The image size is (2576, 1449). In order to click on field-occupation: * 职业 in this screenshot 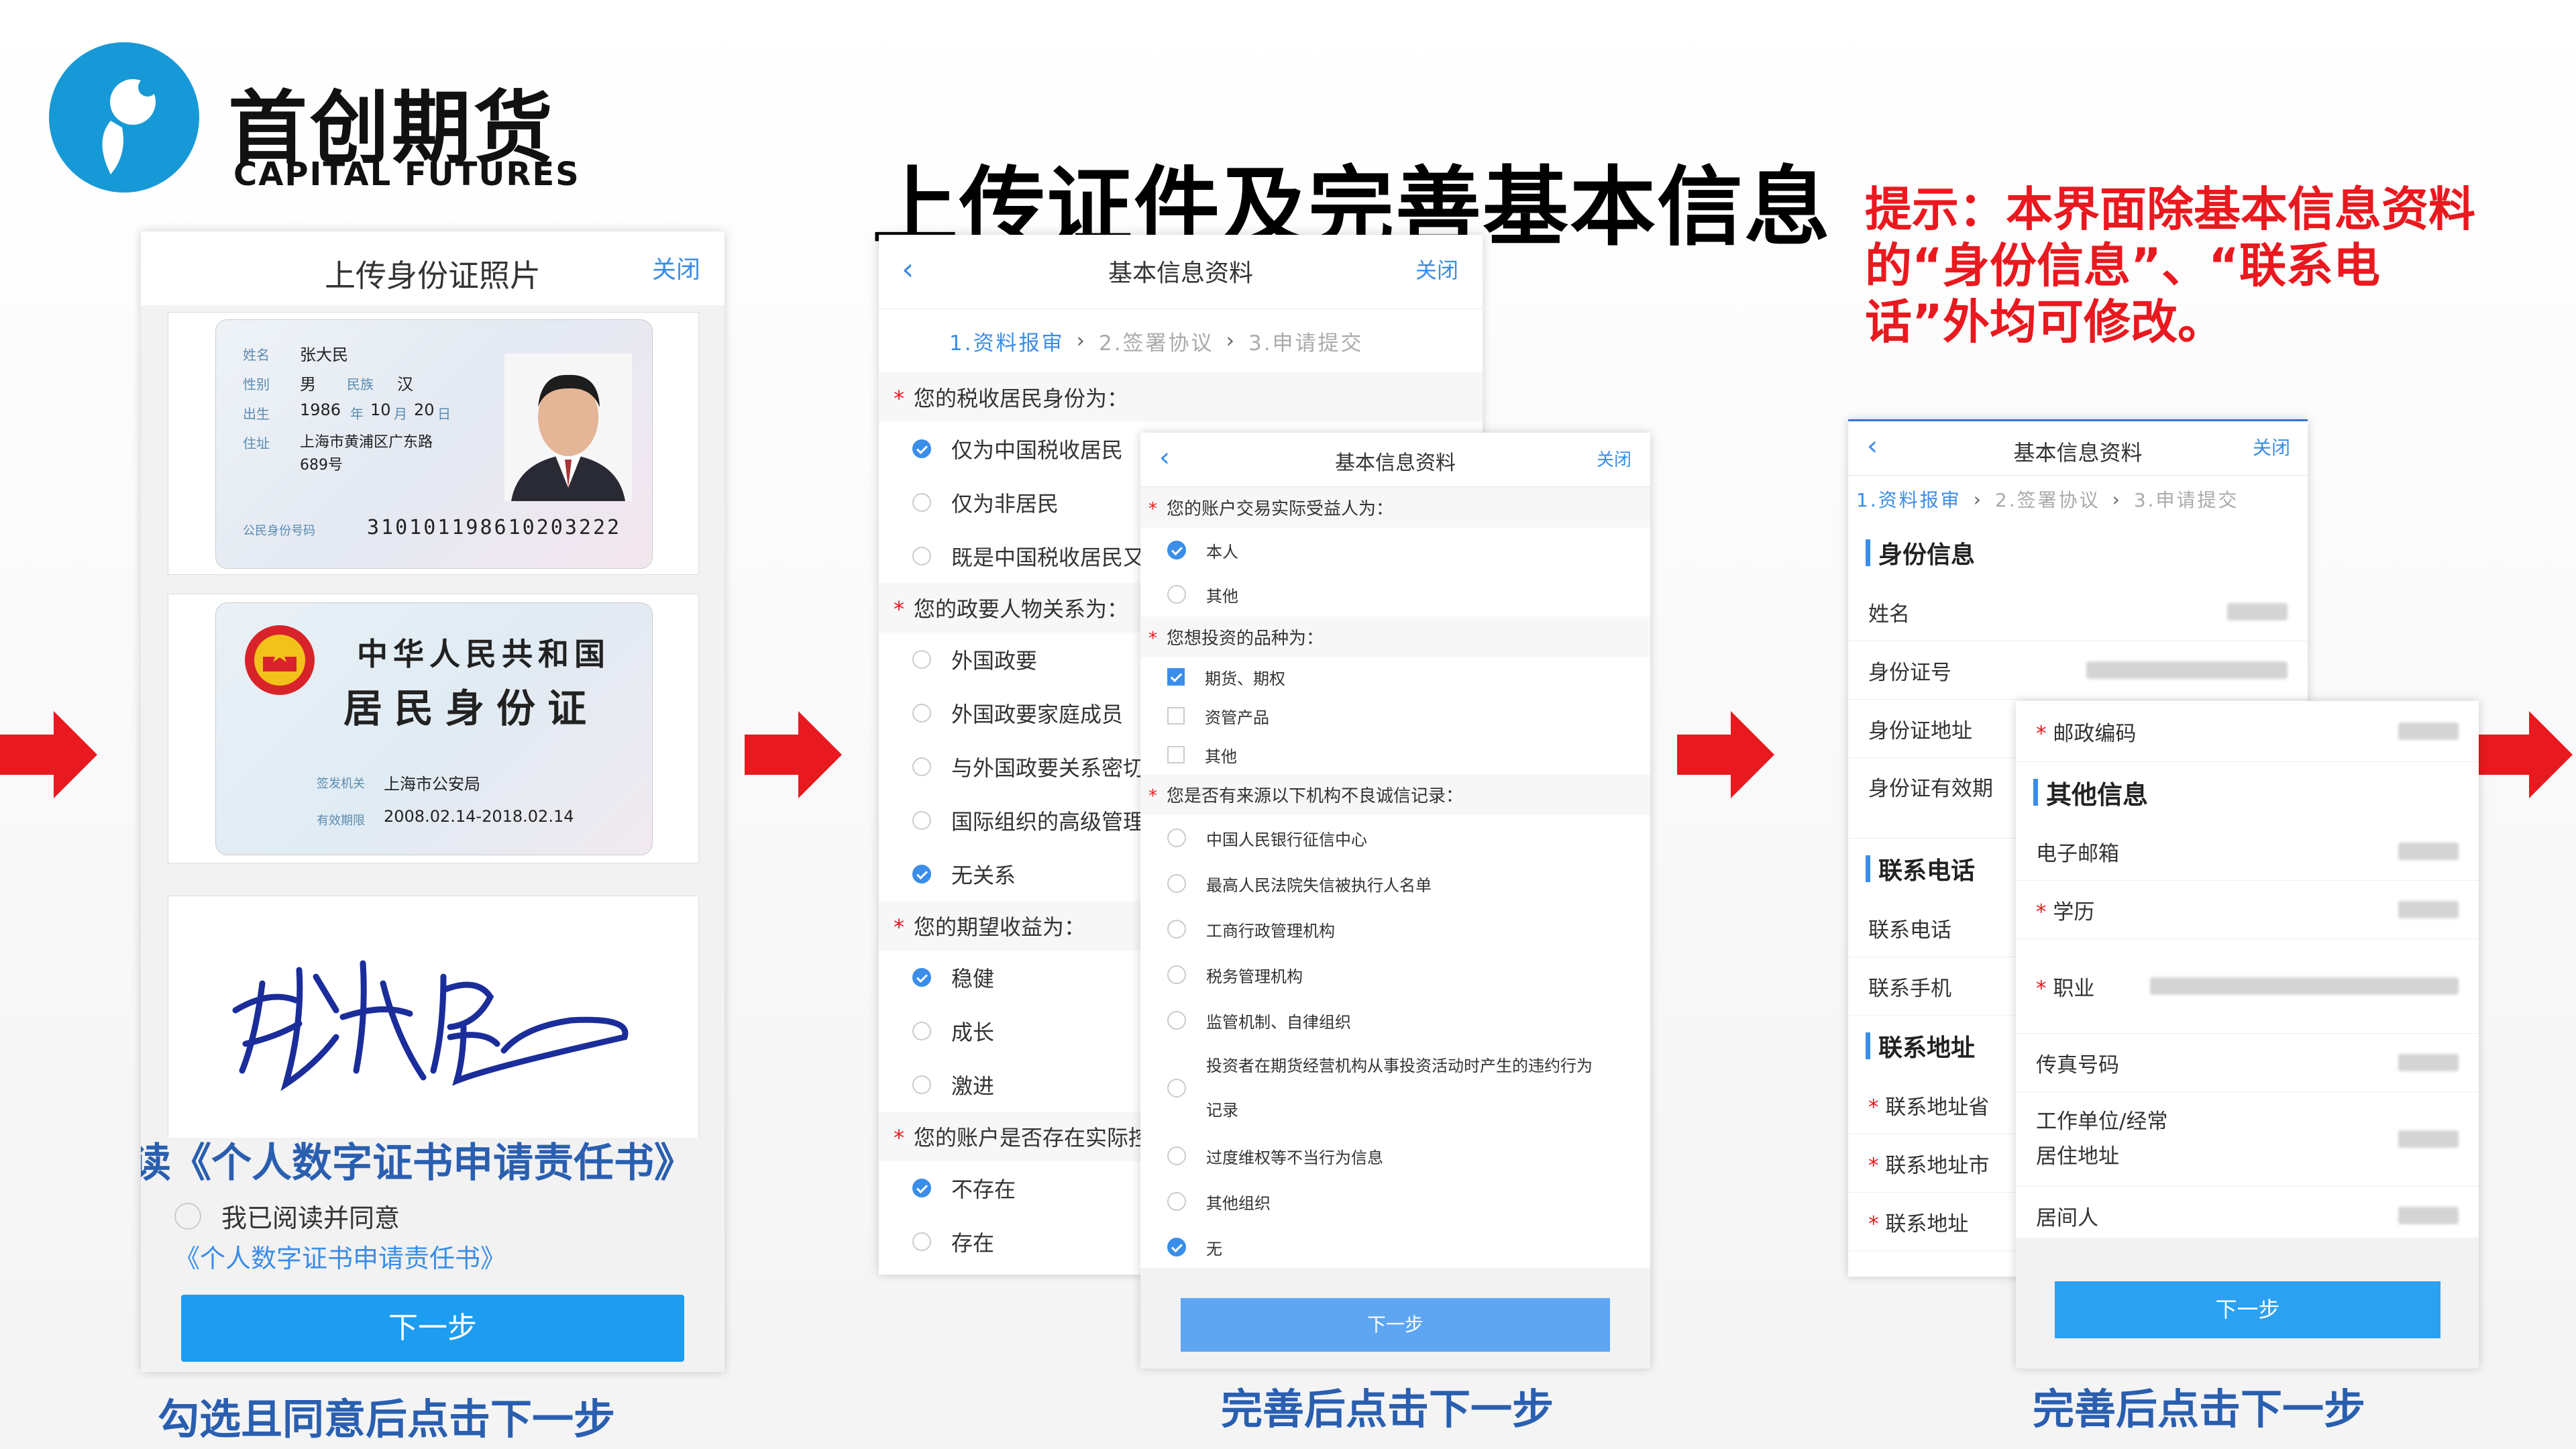, I will do `click(2247, 986)`.